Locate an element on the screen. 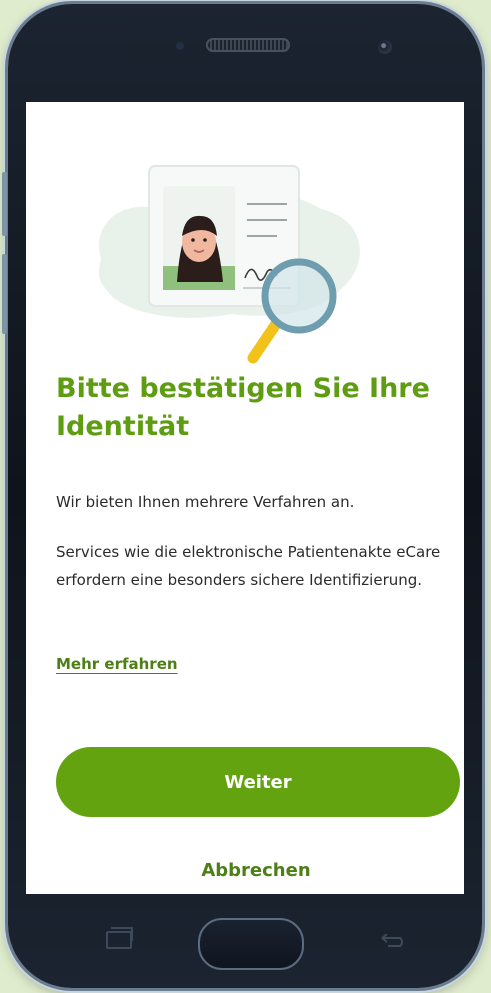 The image size is (491, 993). recent-apps-icon is located at coordinates (119, 938).